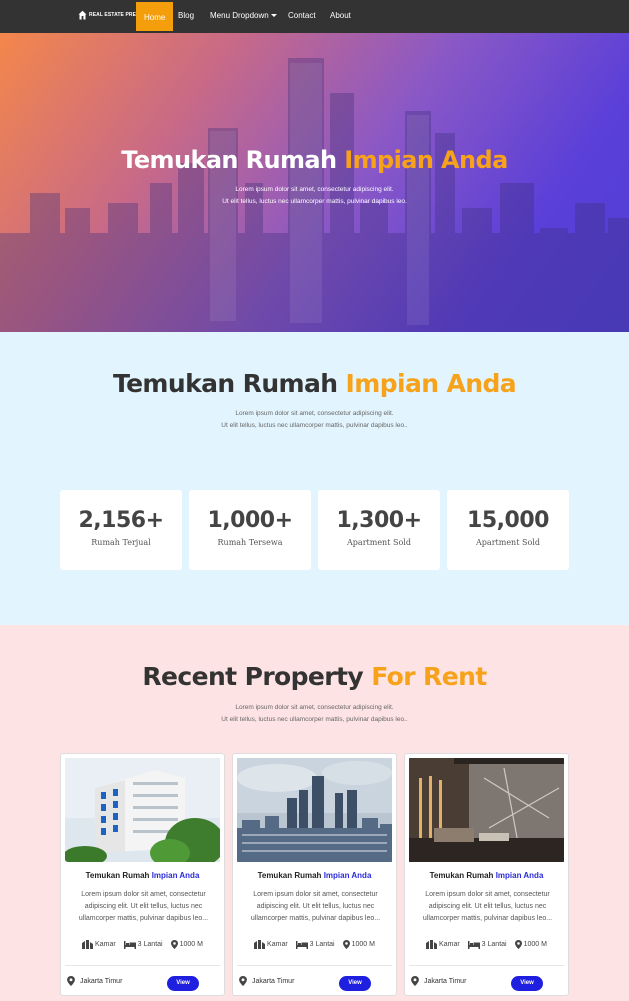 Image resolution: width=629 pixels, height=1001 pixels. I want to click on stats-title-accent: Impian Anda, so click(431, 383).